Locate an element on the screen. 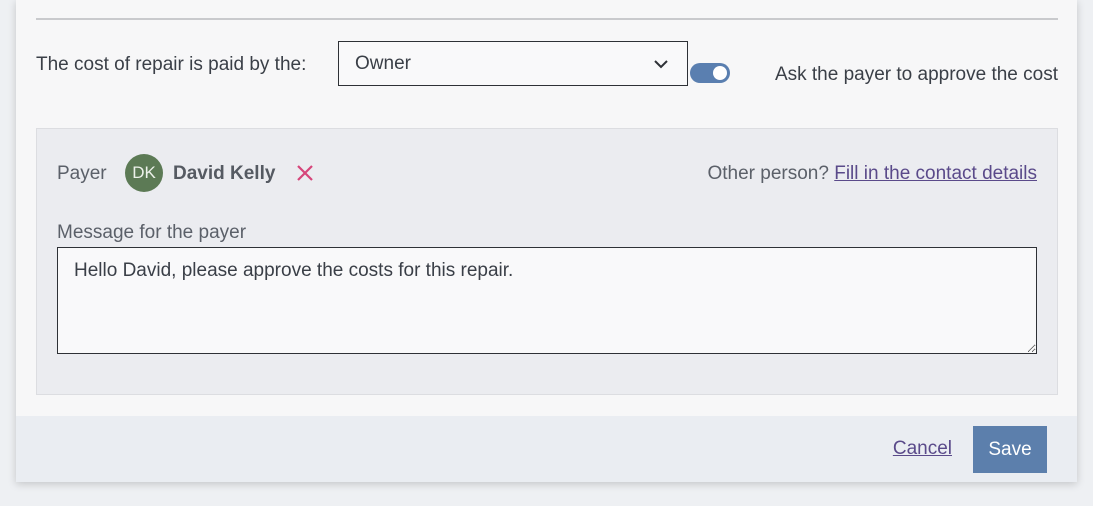 The image size is (1093, 506). close-icon is located at coordinates (305, 173).